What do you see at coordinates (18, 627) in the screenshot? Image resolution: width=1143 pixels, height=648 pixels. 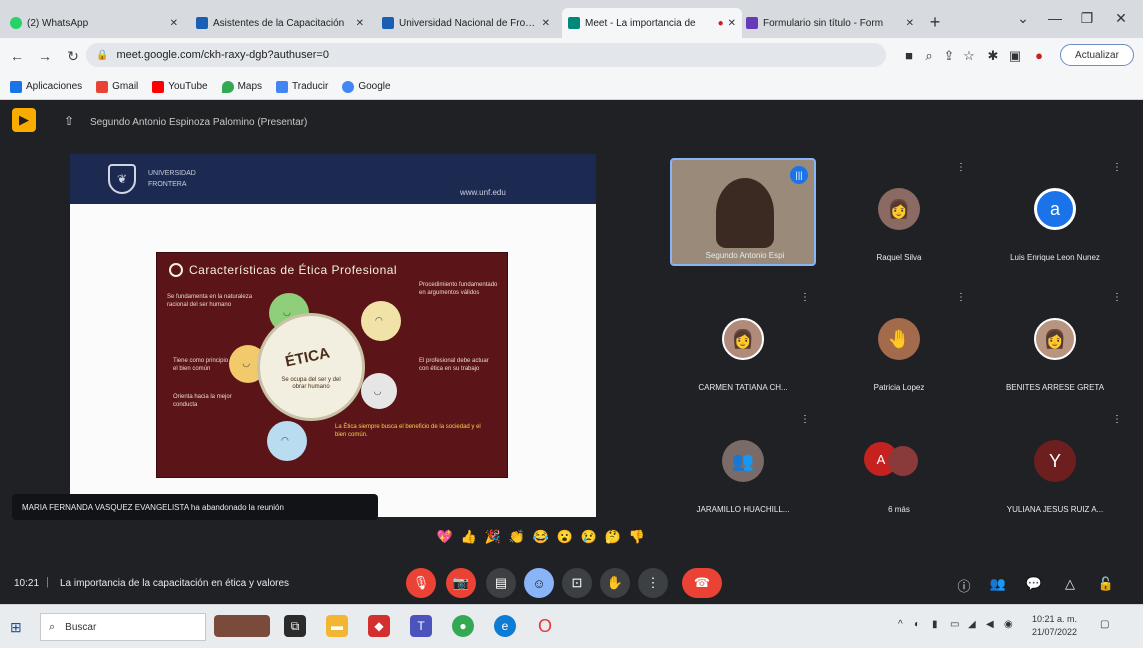 I see `windows-start-icon: ⊞` at bounding box center [18, 627].